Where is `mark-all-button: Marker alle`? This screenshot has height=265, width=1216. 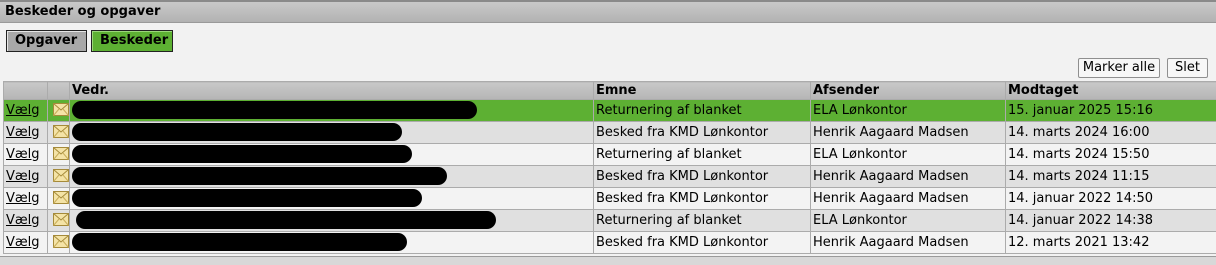 mark-all-button: Marker alle is located at coordinates (1119, 68).